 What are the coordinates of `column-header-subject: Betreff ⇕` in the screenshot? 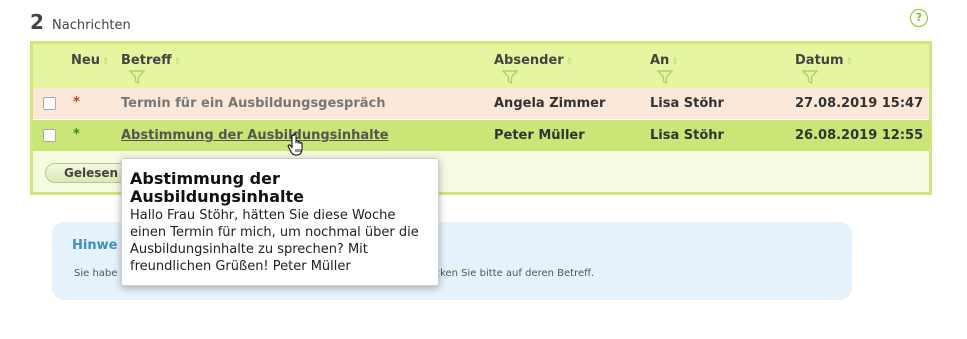 It's located at (151, 60).